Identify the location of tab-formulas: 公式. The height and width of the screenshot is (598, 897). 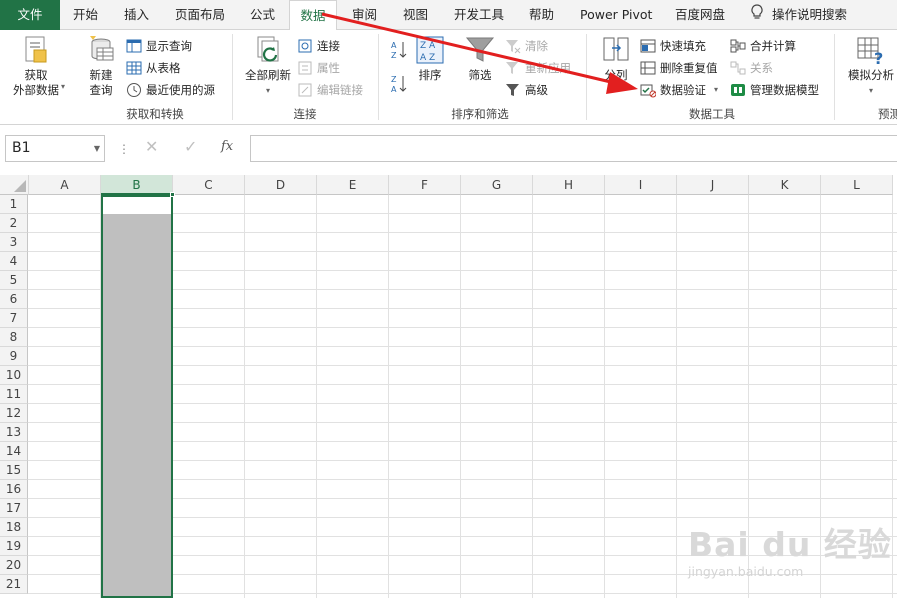
(262, 15).